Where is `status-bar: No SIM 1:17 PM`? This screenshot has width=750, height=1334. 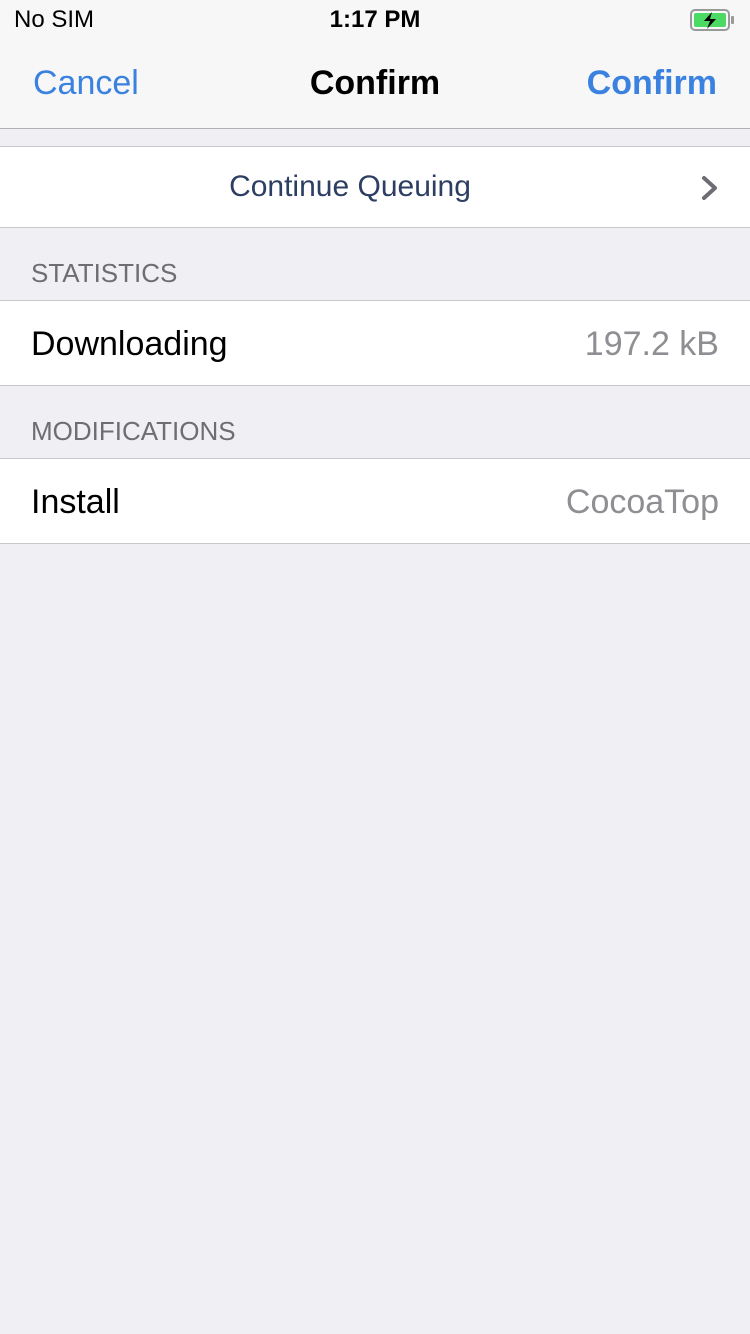
status-bar: No SIM 1:17 PM is located at coordinates (375, 20).